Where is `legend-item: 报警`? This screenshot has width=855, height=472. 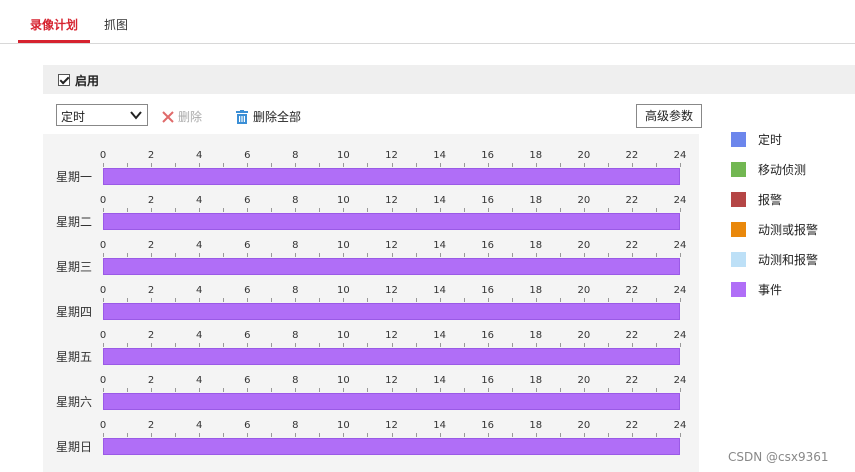
legend-item: 报警 is located at coordinates (756, 199).